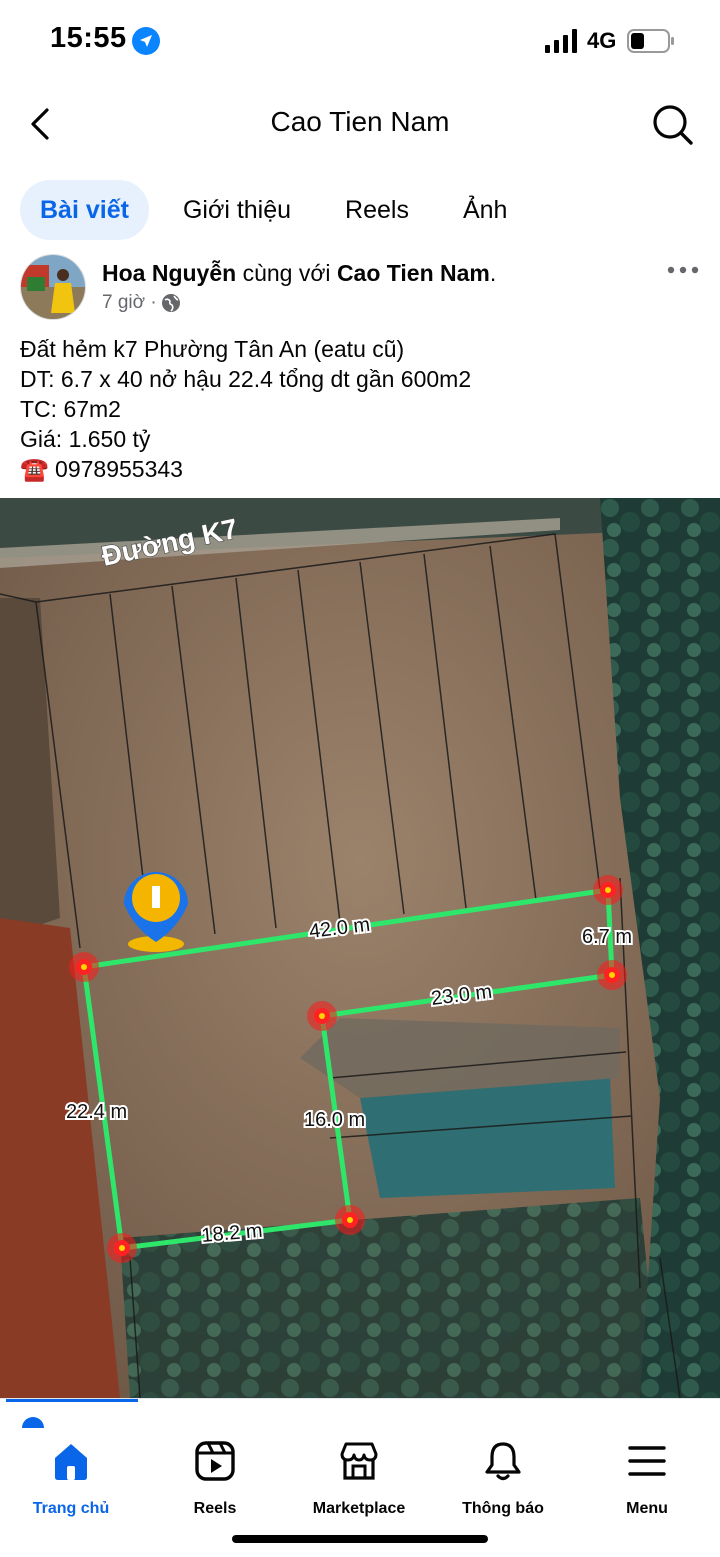  What do you see at coordinates (119, 469) in the screenshot?
I see `phone-number: 0978955343` at bounding box center [119, 469].